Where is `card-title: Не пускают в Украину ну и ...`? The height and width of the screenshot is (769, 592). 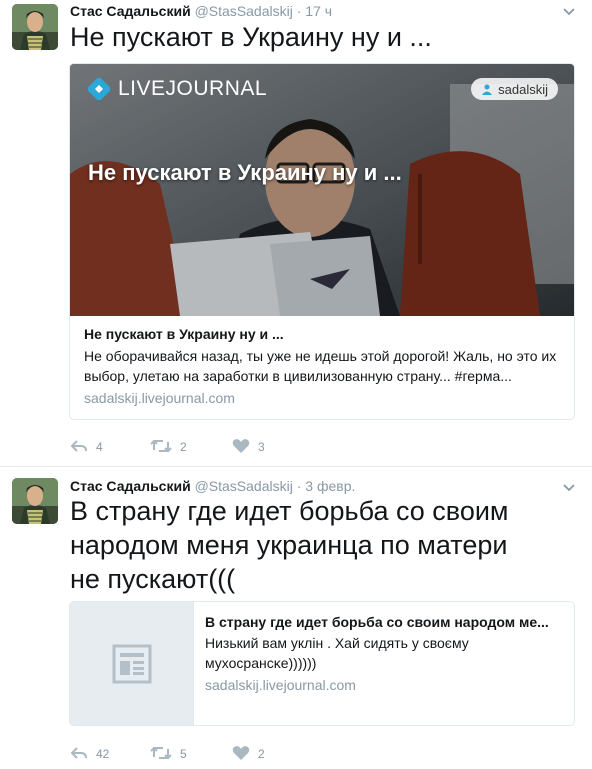
card-title: Не пускают в Украину ну и ... is located at coordinates (184, 334).